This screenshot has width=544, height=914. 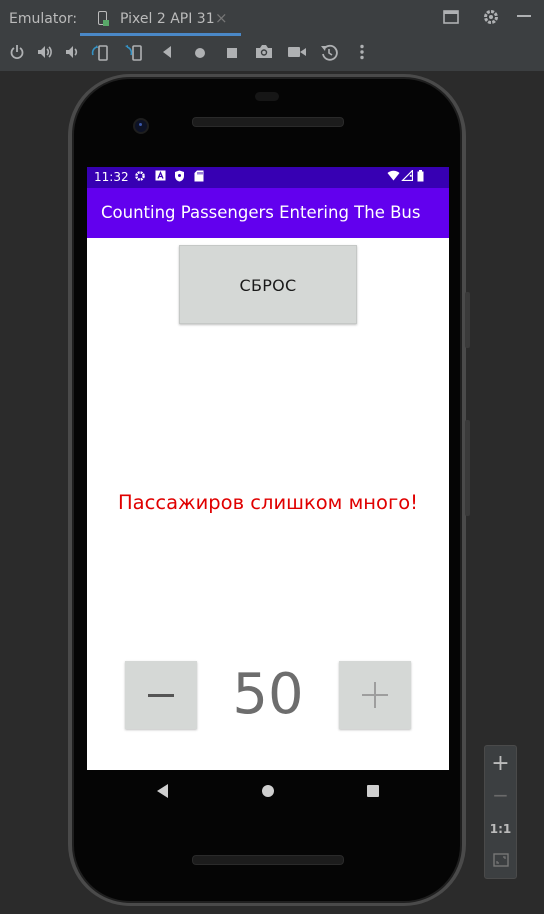 I want to click on status-time: 11:32, so click(x=111, y=177).